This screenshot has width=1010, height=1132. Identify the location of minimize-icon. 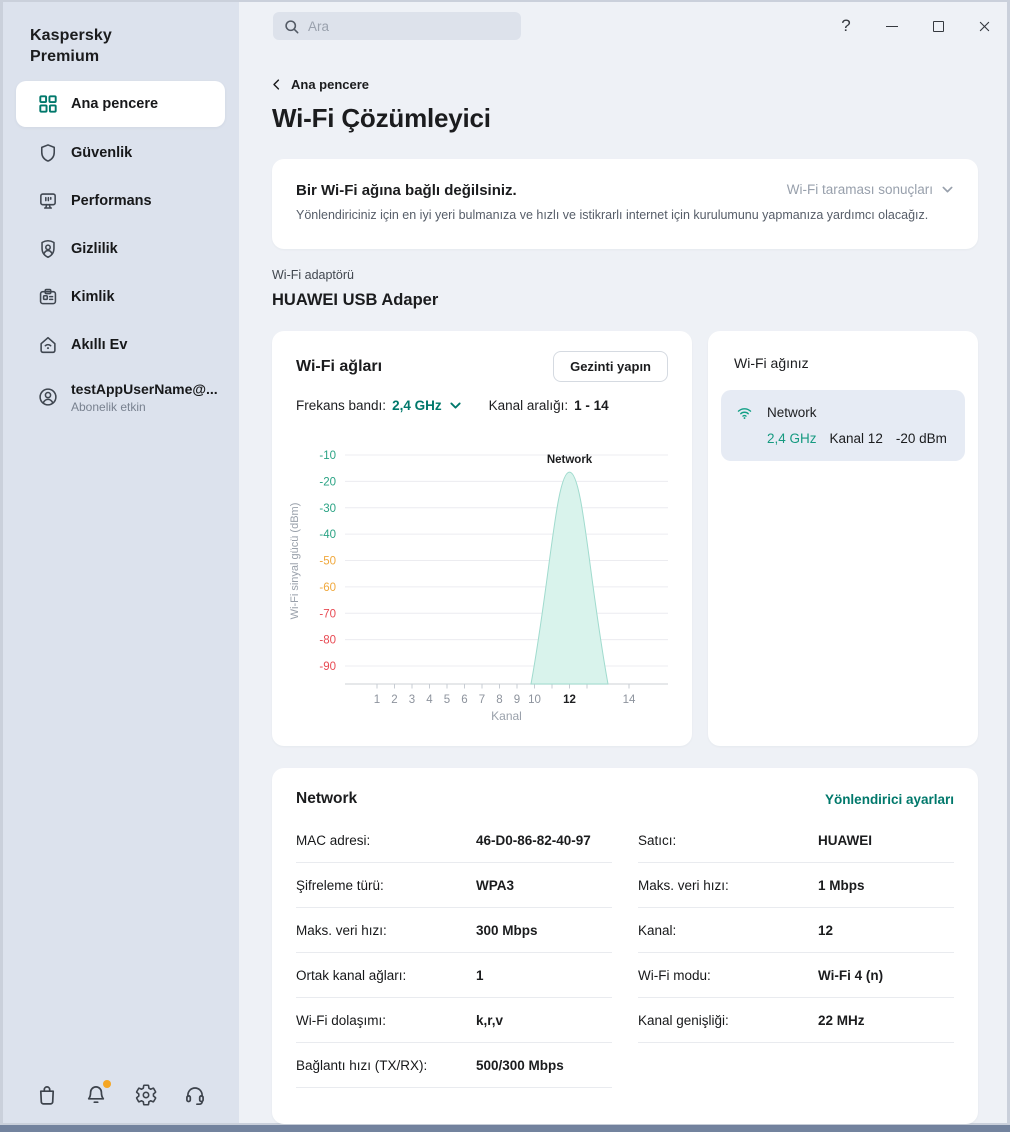
(892, 26).